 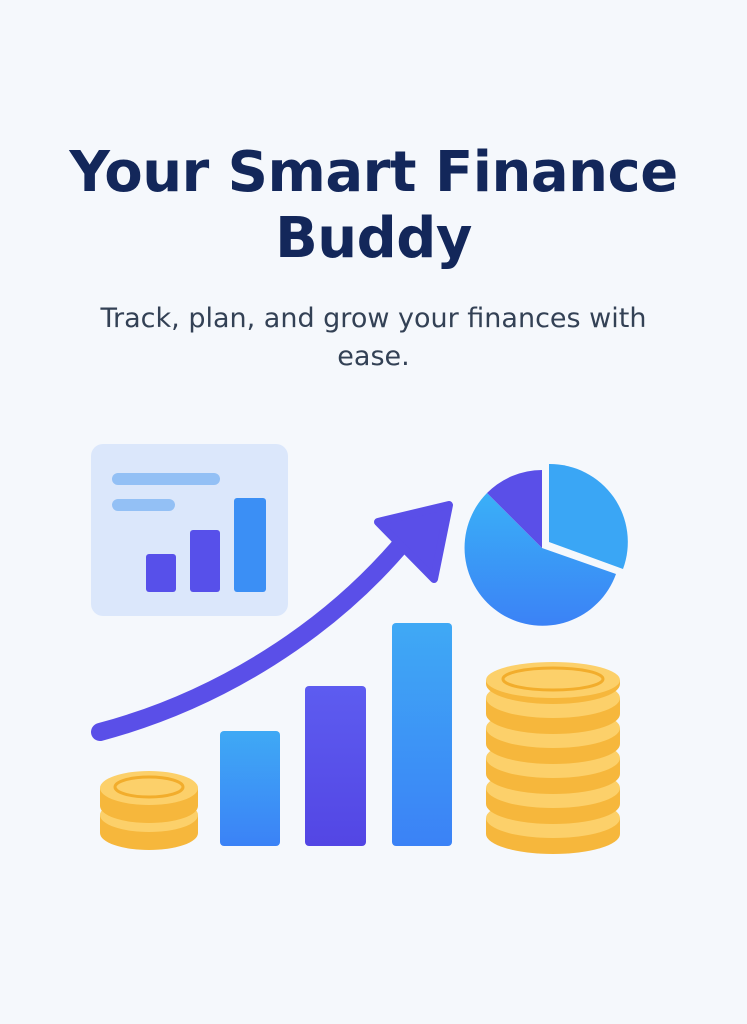 What do you see at coordinates (546, 544) in the screenshot?
I see `pie-chart-icon` at bounding box center [546, 544].